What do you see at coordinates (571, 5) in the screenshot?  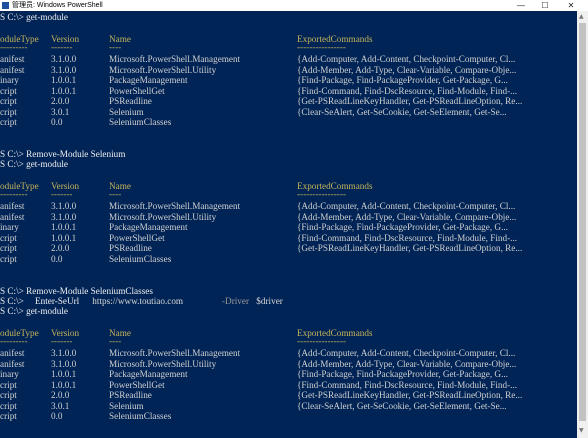 I see `close-button: ✕` at bounding box center [571, 5].